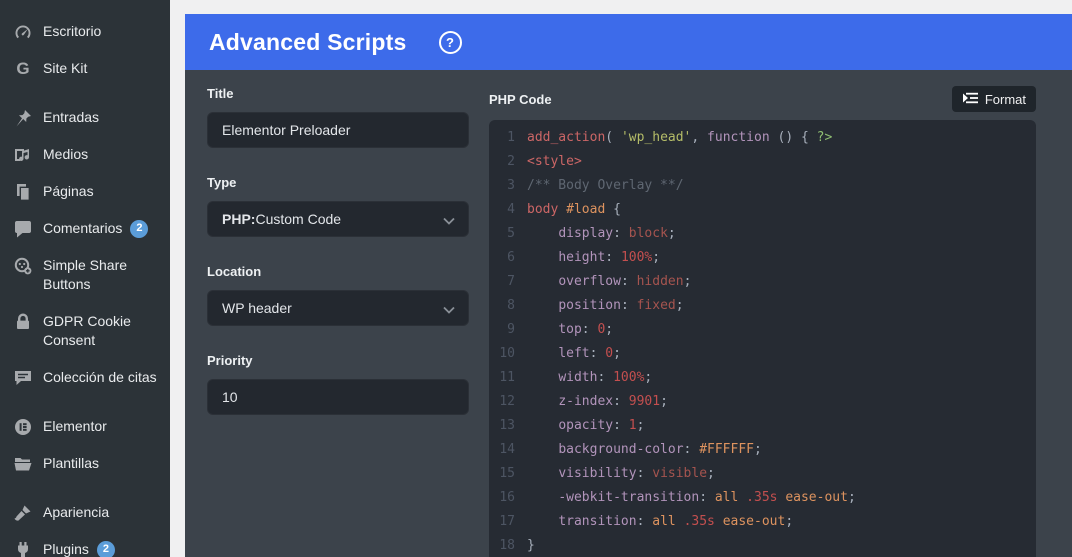 This screenshot has height=557, width=1072. What do you see at coordinates (605, 377) in the screenshot?
I see `code-line-content: width: 100%;` at bounding box center [605, 377].